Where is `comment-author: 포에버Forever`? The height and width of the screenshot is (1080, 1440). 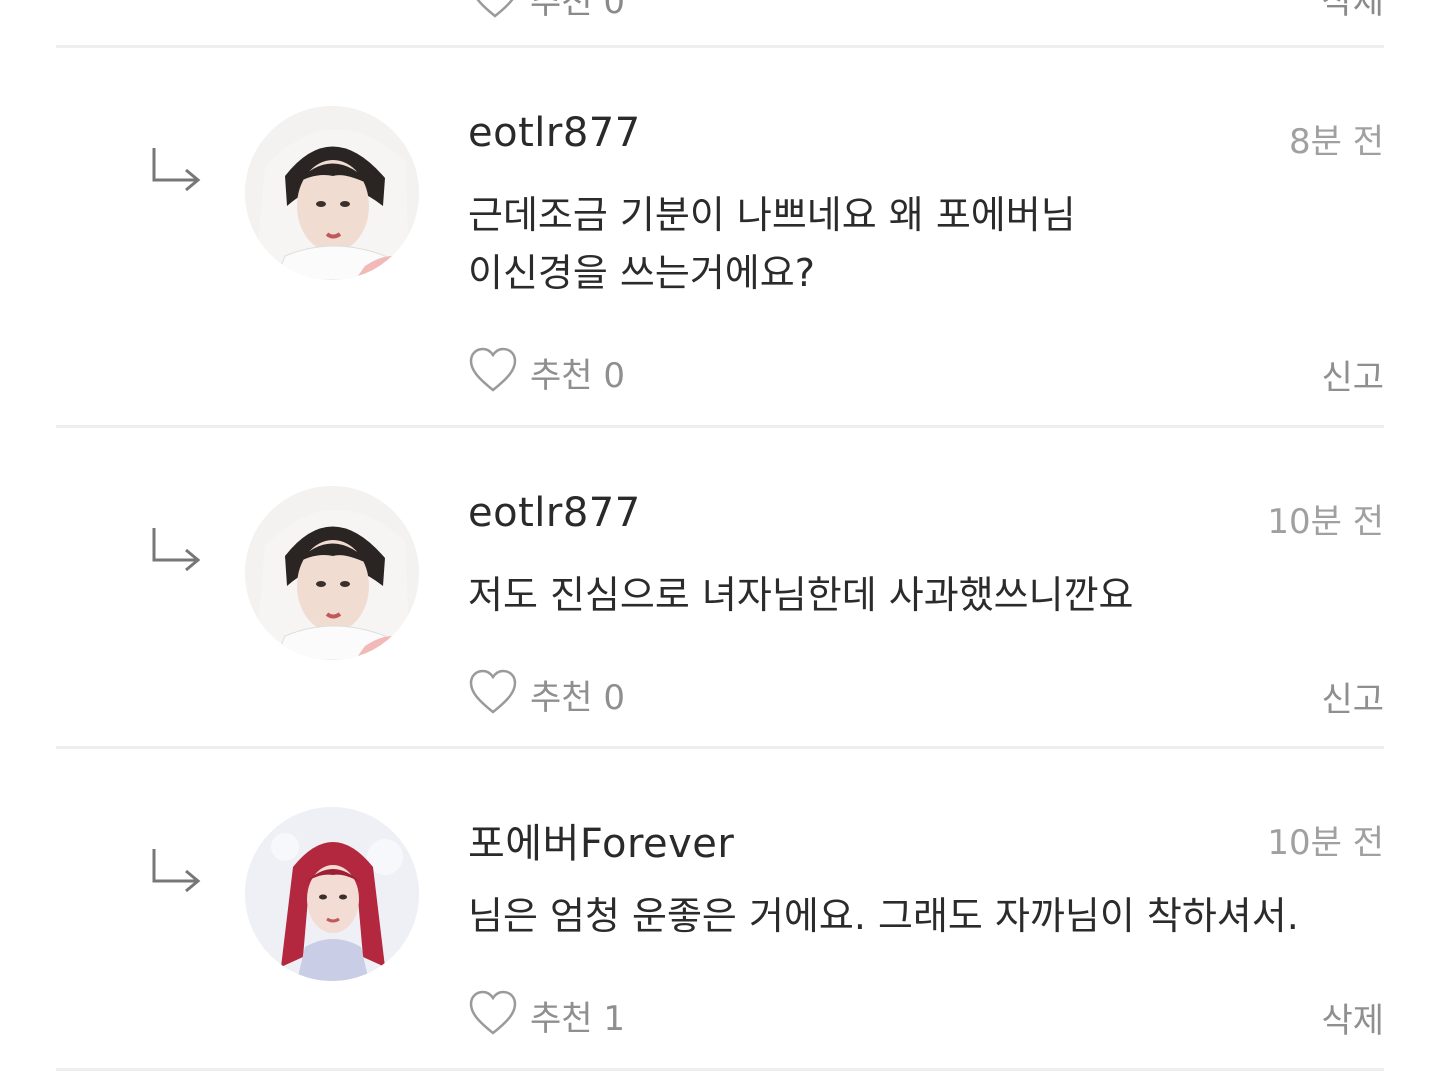 comment-author: 포에버Forever is located at coordinates (601, 840).